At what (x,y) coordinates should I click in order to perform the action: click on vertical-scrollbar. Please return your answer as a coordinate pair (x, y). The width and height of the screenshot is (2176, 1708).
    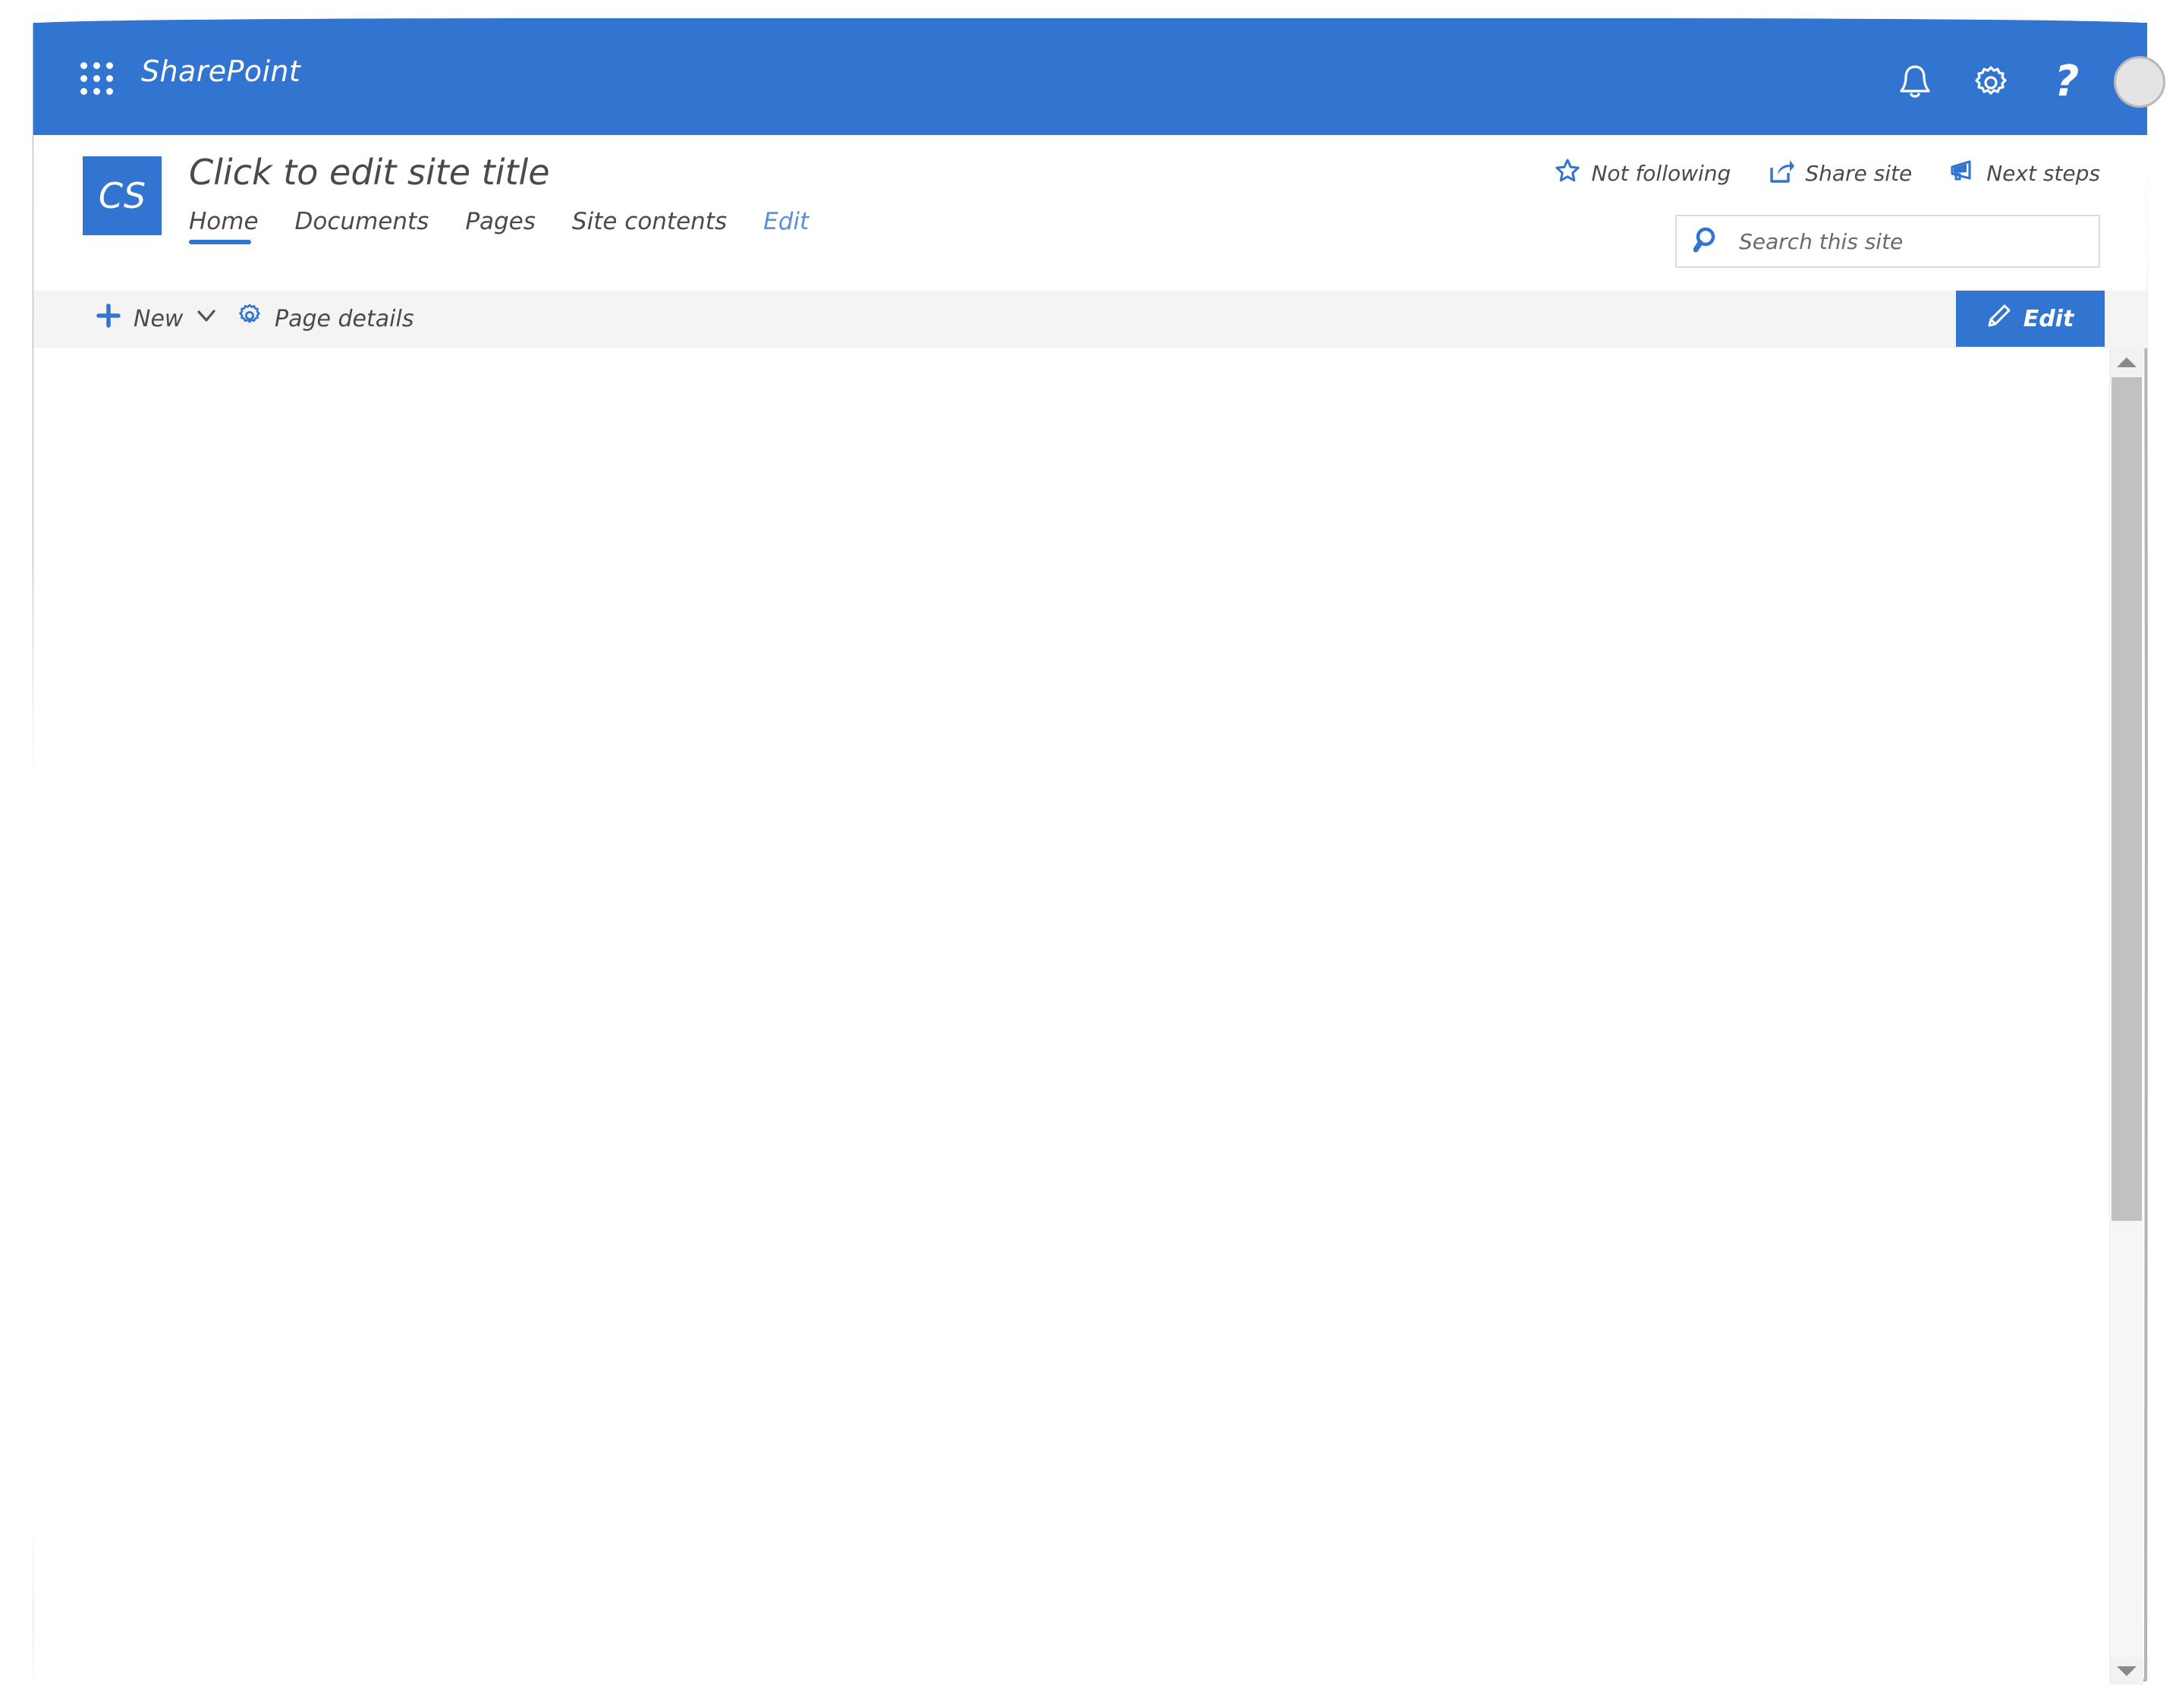
    Looking at the image, I should click on (2126, 1016).